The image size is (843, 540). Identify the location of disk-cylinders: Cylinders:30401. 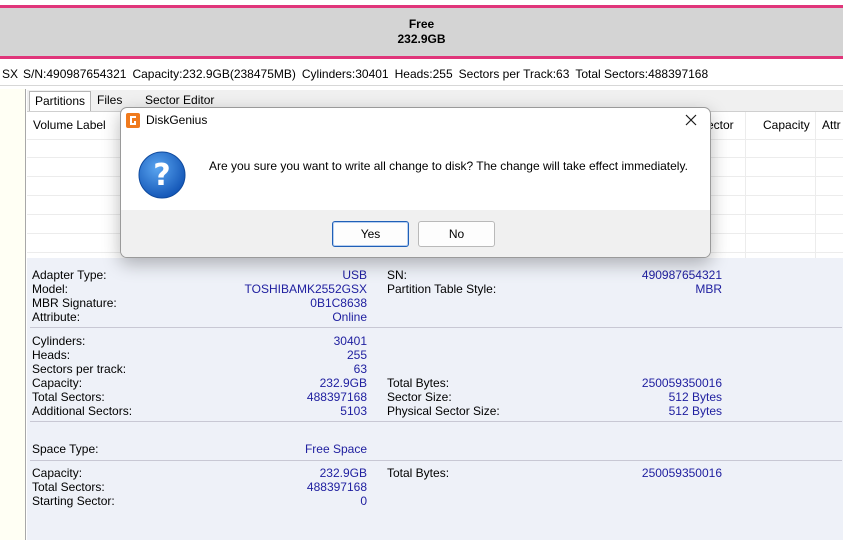
(345, 74).